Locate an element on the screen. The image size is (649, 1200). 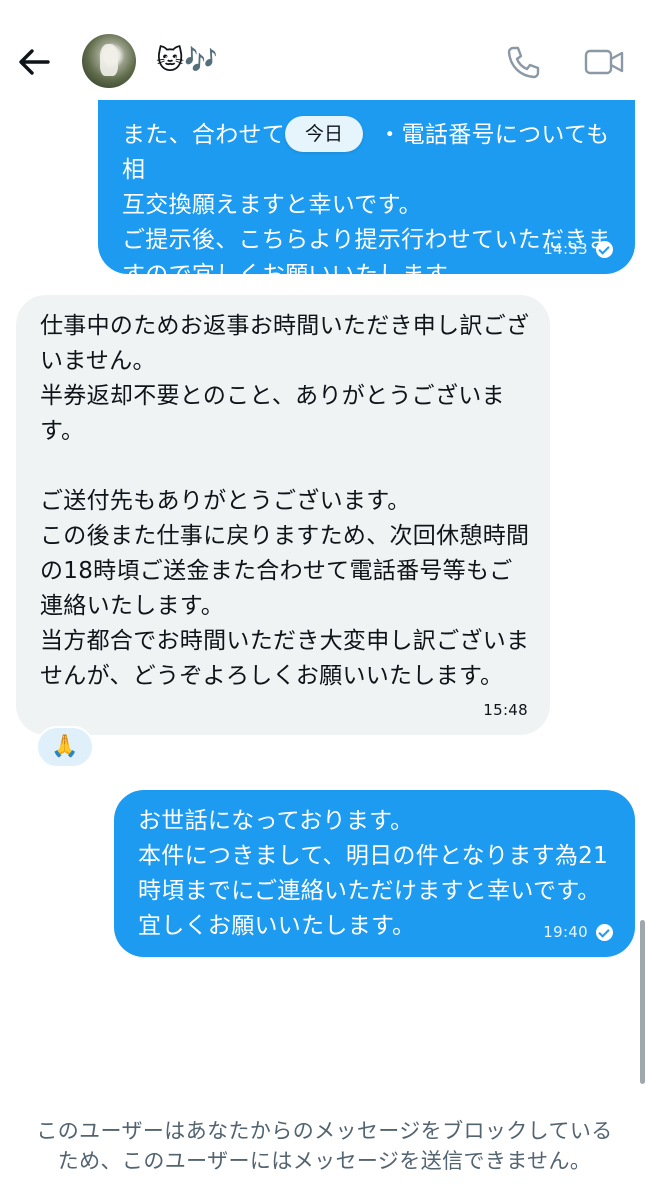
message-time: 14:33 is located at coordinates (565, 249).